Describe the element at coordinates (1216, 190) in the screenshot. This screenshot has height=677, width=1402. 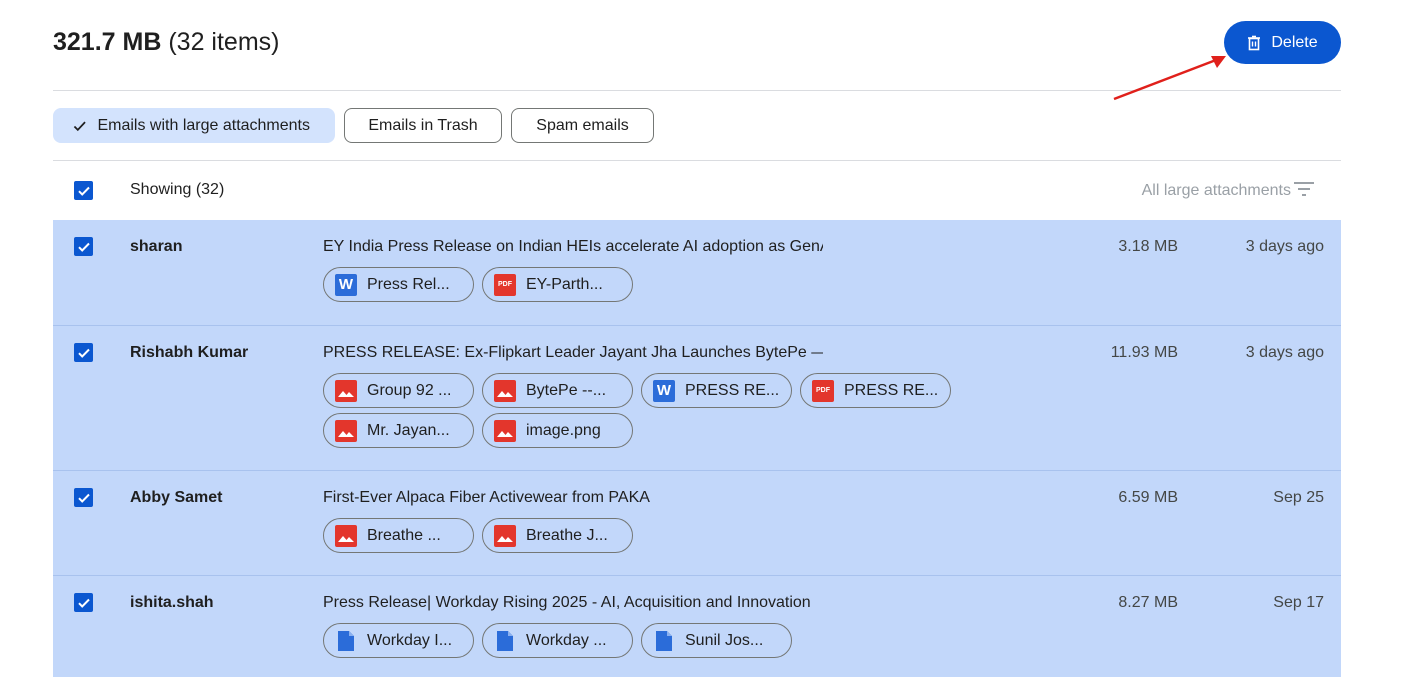
I see `attachment-filter-label: All large attachments` at that location.